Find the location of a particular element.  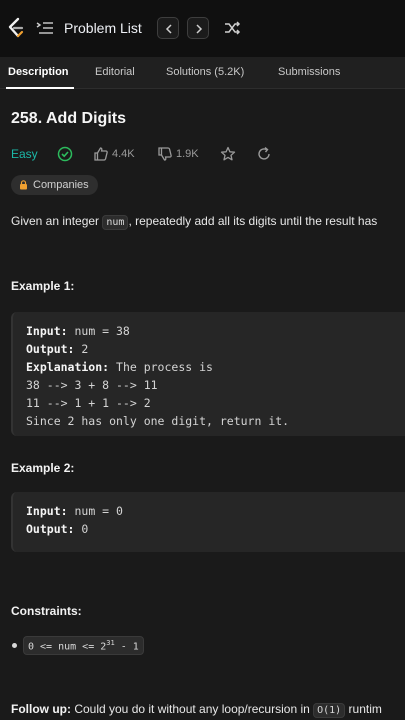

prev-problem-button is located at coordinates (168, 28).